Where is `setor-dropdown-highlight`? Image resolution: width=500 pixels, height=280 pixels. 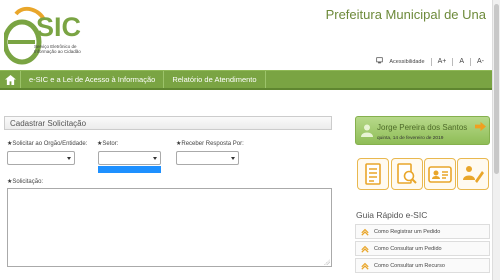
setor-dropdown-highlight is located at coordinates (129, 169).